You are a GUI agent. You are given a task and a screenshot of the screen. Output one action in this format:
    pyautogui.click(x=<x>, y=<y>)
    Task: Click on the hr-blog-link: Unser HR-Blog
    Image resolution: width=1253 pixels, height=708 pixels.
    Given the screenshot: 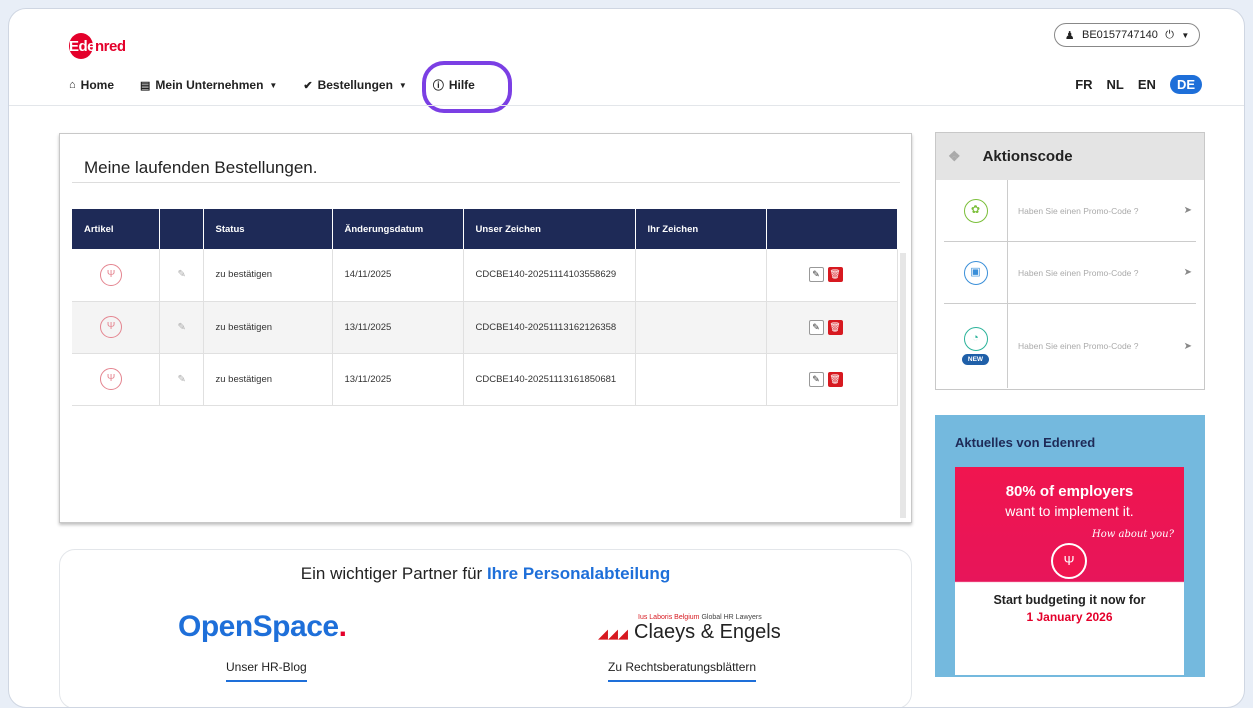 What is the action you would take?
    pyautogui.click(x=266, y=671)
    